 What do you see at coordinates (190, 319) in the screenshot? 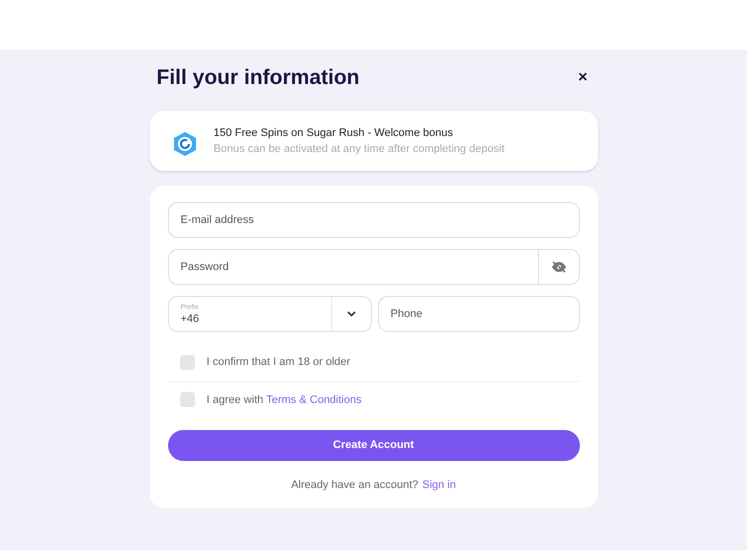
I see `prefix-value: +46` at bounding box center [190, 319].